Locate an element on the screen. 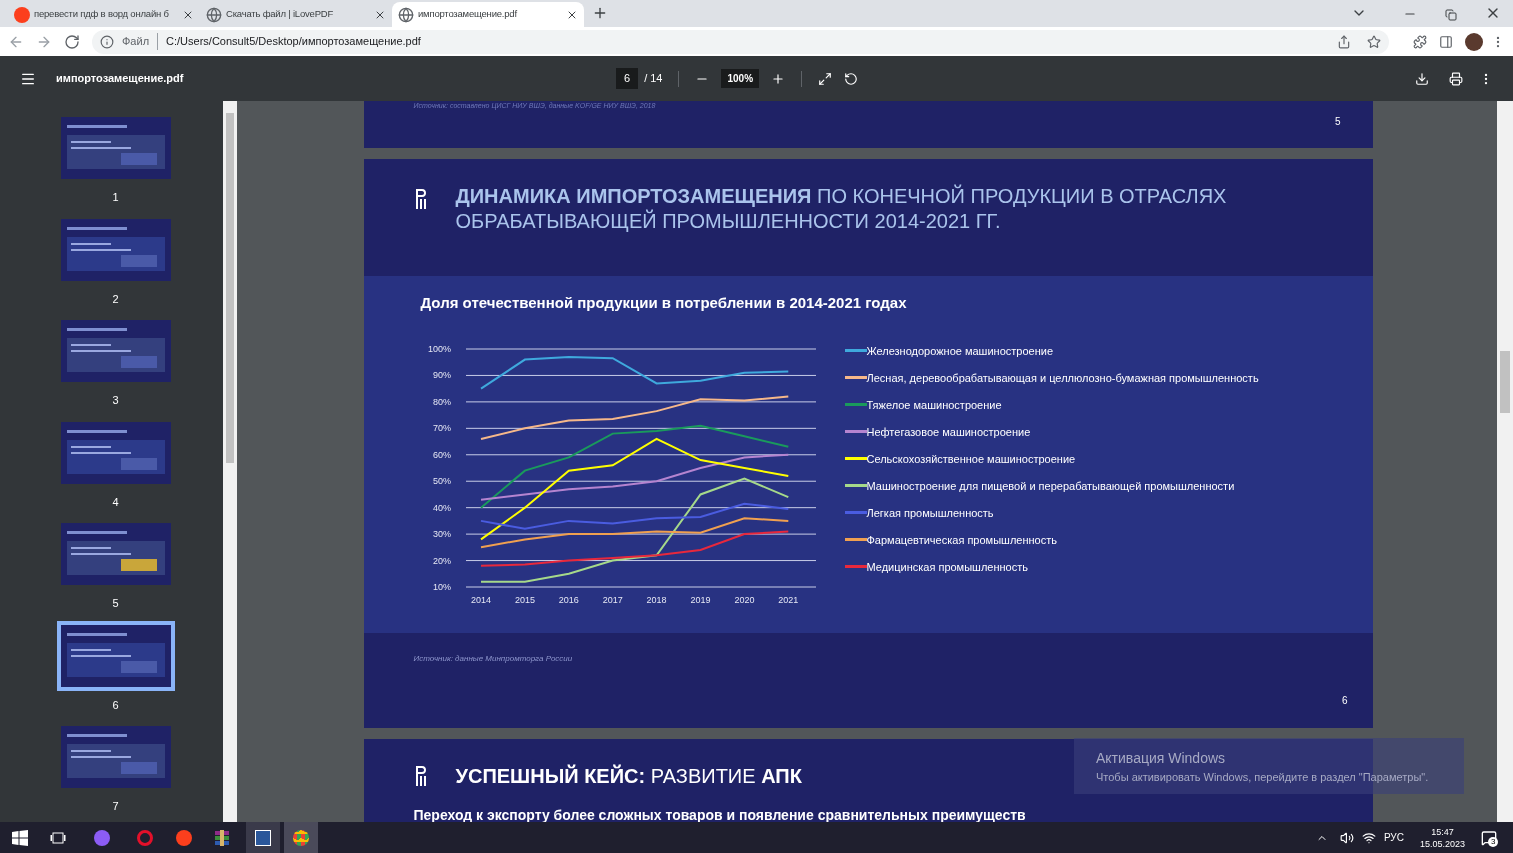  axis-label: 2020 is located at coordinates (743, 599).